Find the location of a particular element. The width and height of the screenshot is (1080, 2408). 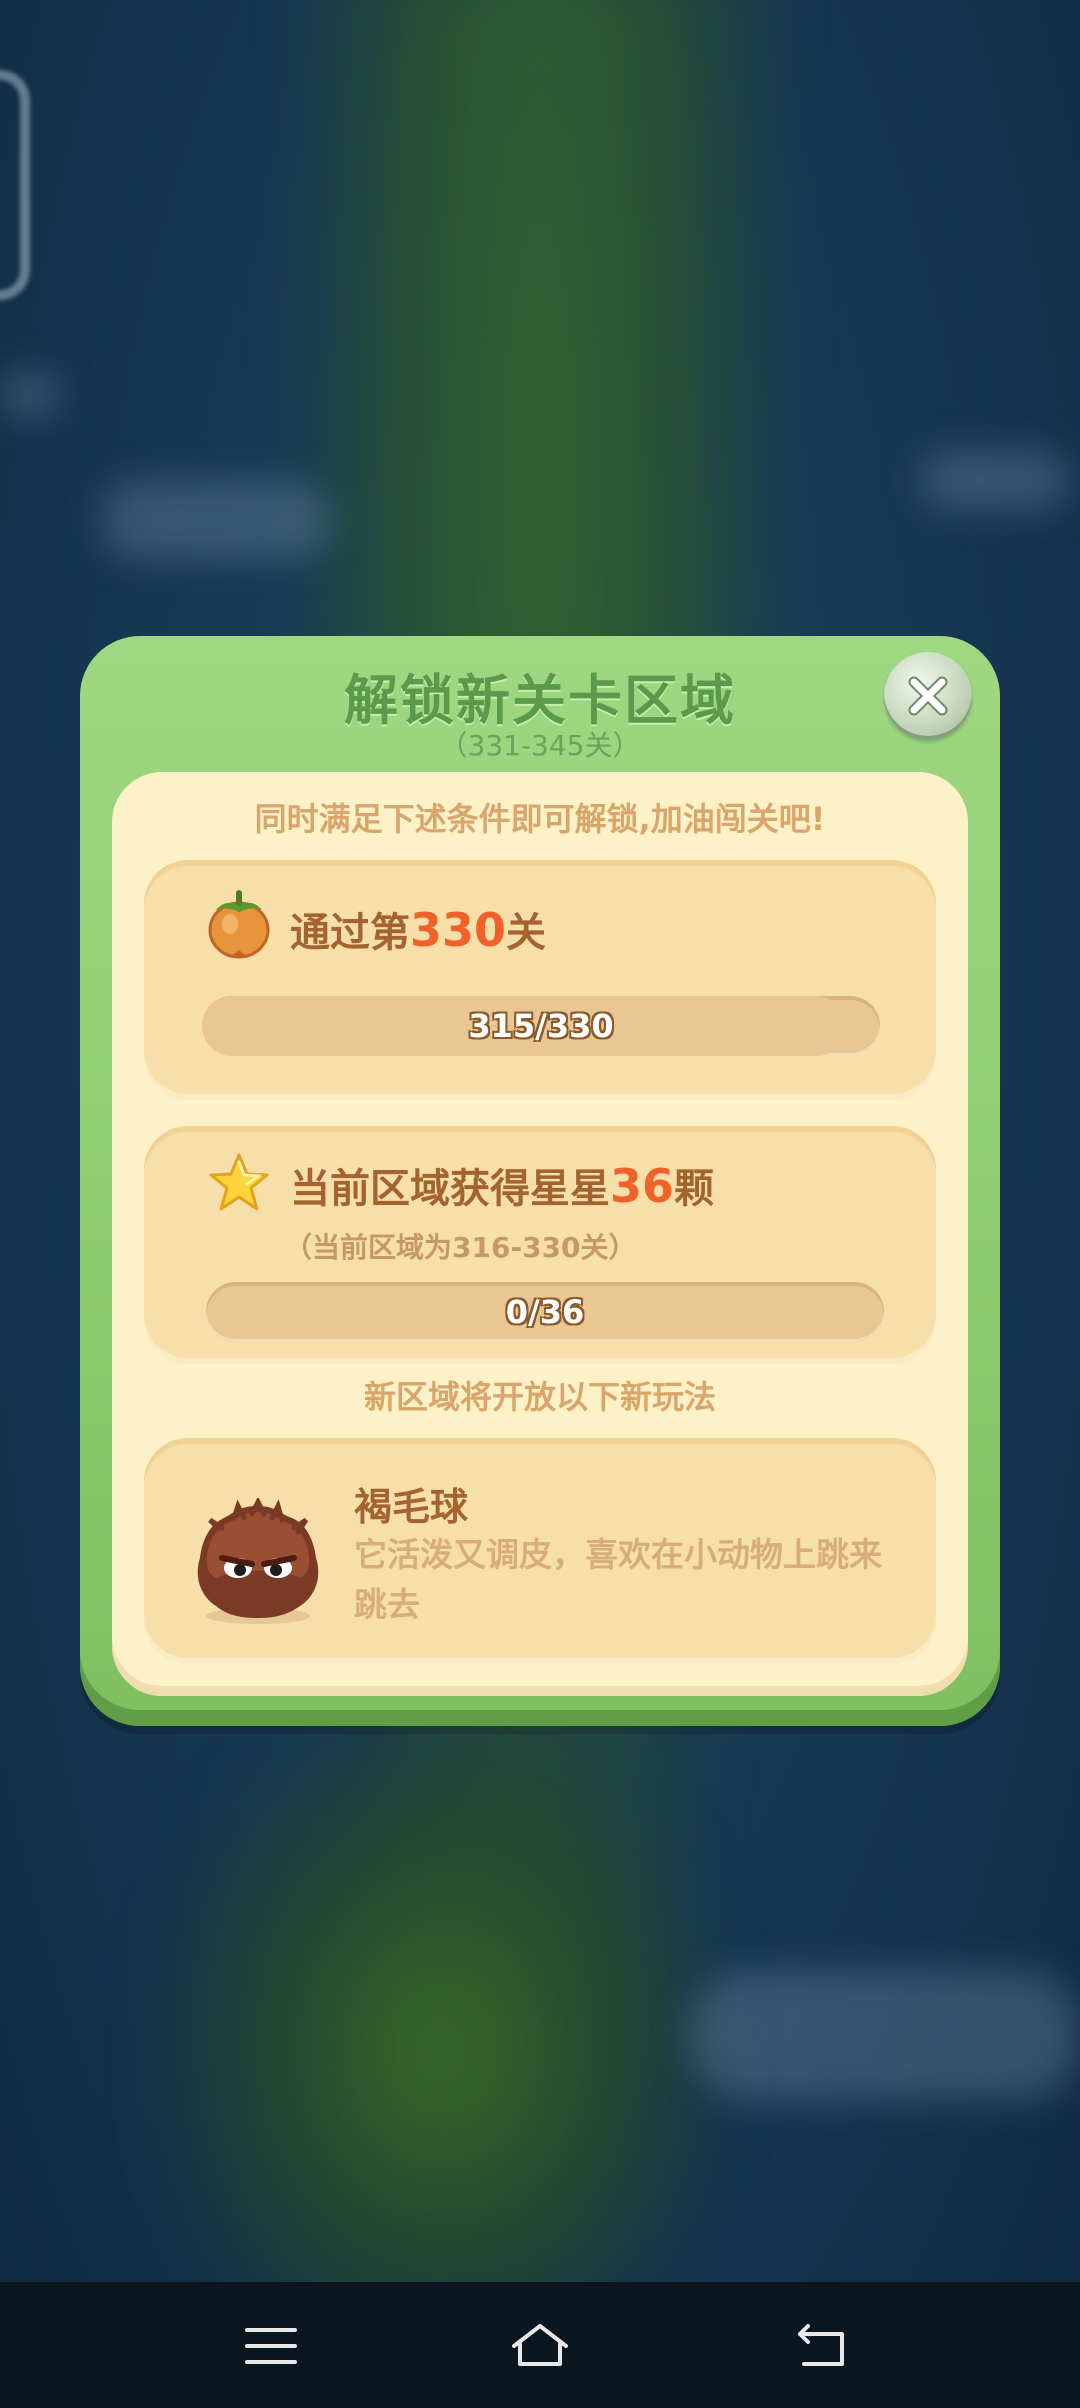

back-icon is located at coordinates (821, 2345).